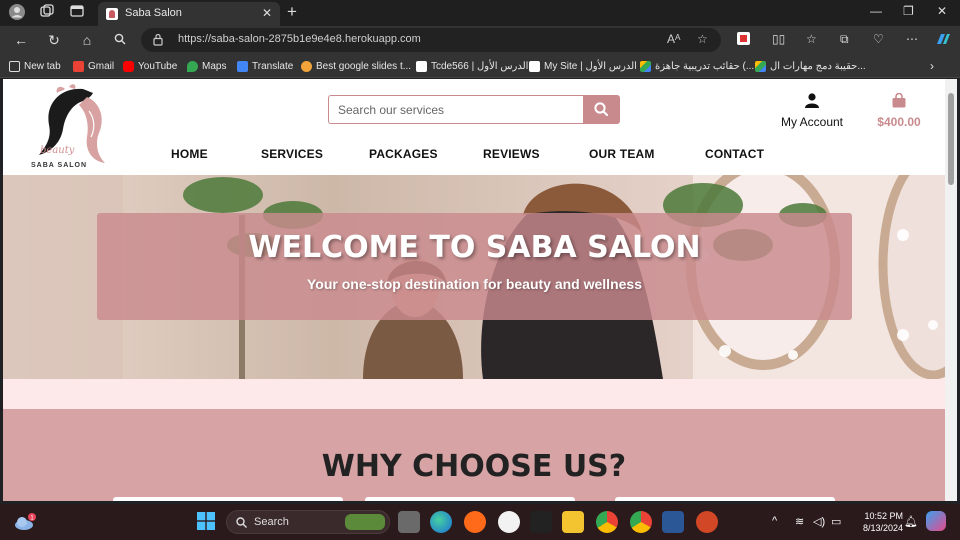  Describe the element at coordinates (899, 100) in the screenshot. I see `shopping-bag-icon` at that location.